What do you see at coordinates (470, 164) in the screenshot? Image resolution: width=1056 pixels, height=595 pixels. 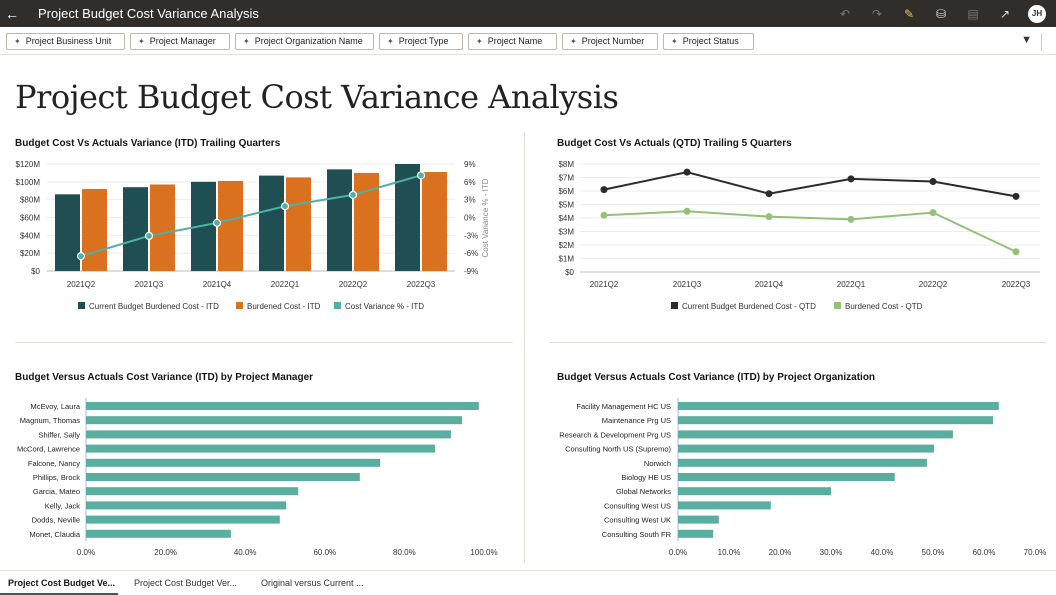 I see `y2-tick-label: 9%` at bounding box center [470, 164].